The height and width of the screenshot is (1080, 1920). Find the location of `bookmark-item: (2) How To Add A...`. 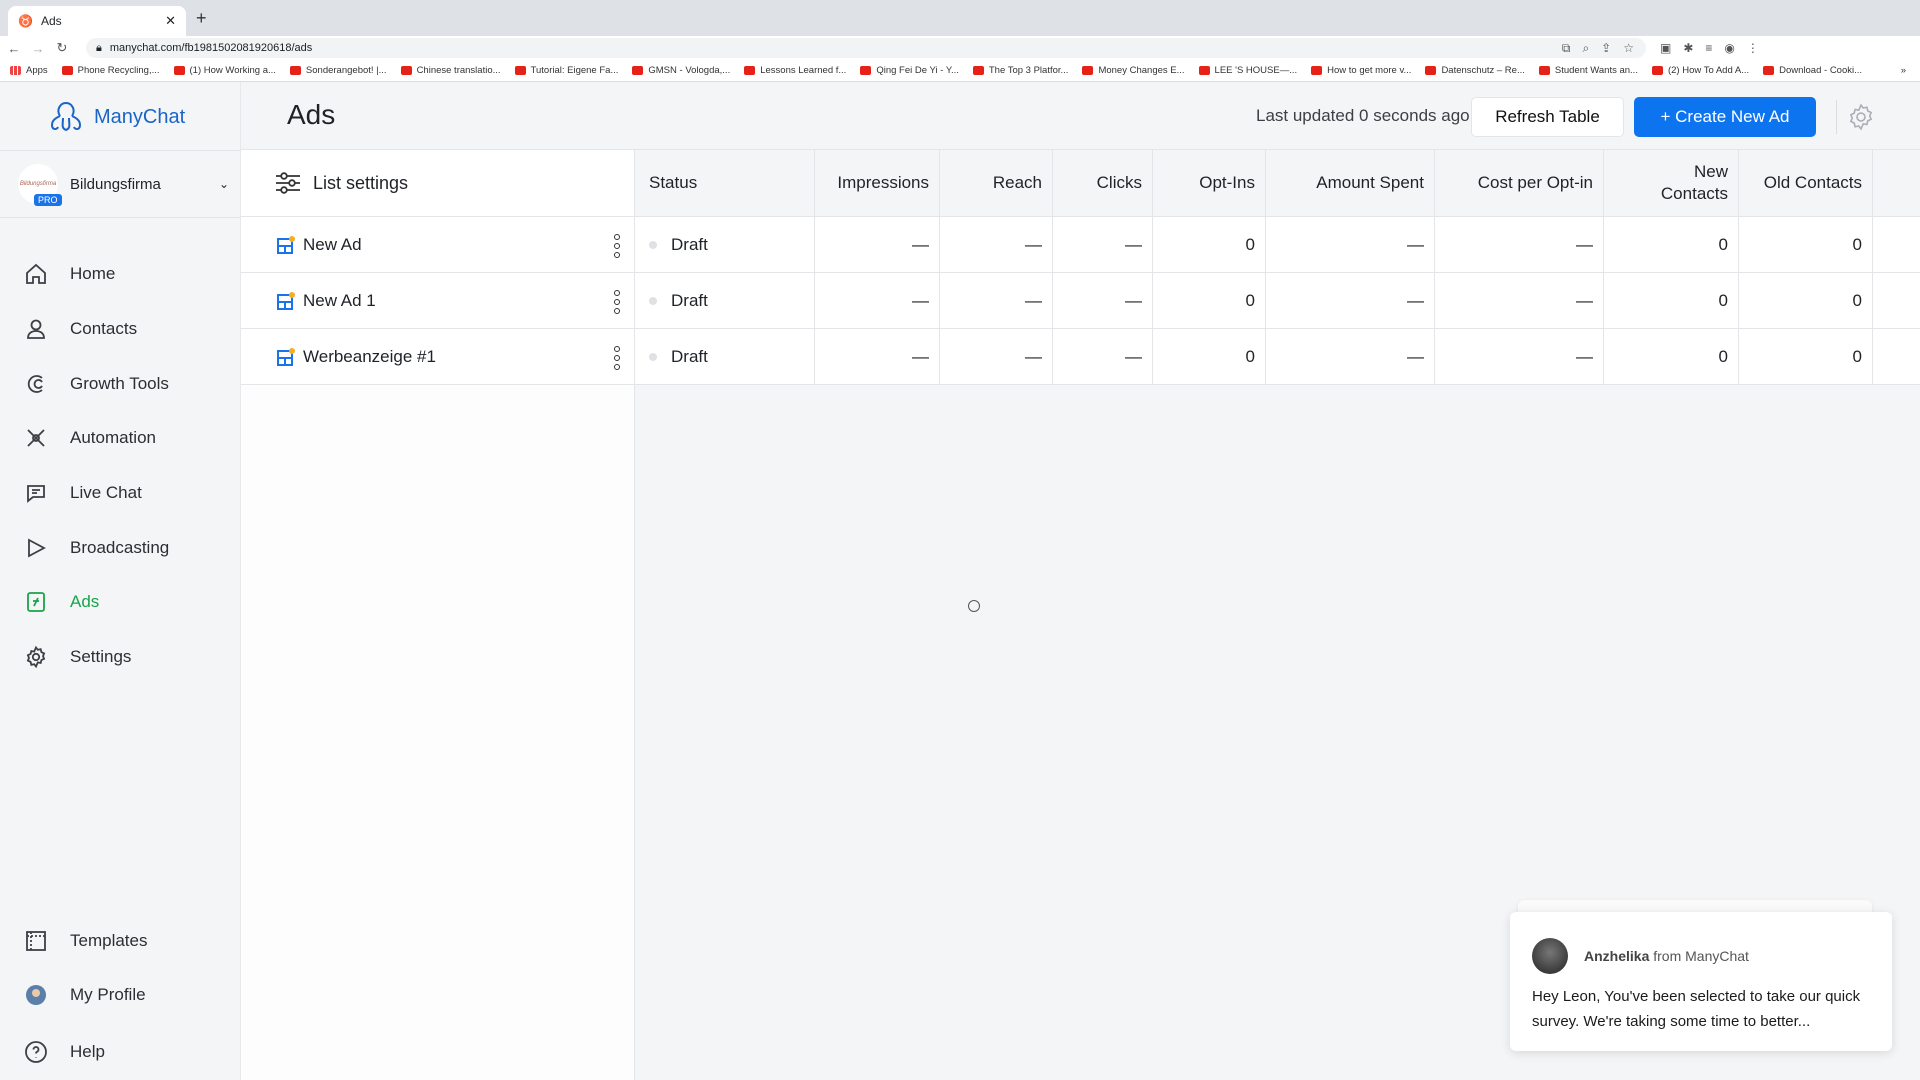

bookmark-item: (2) How To Add A... is located at coordinates (1700, 70).